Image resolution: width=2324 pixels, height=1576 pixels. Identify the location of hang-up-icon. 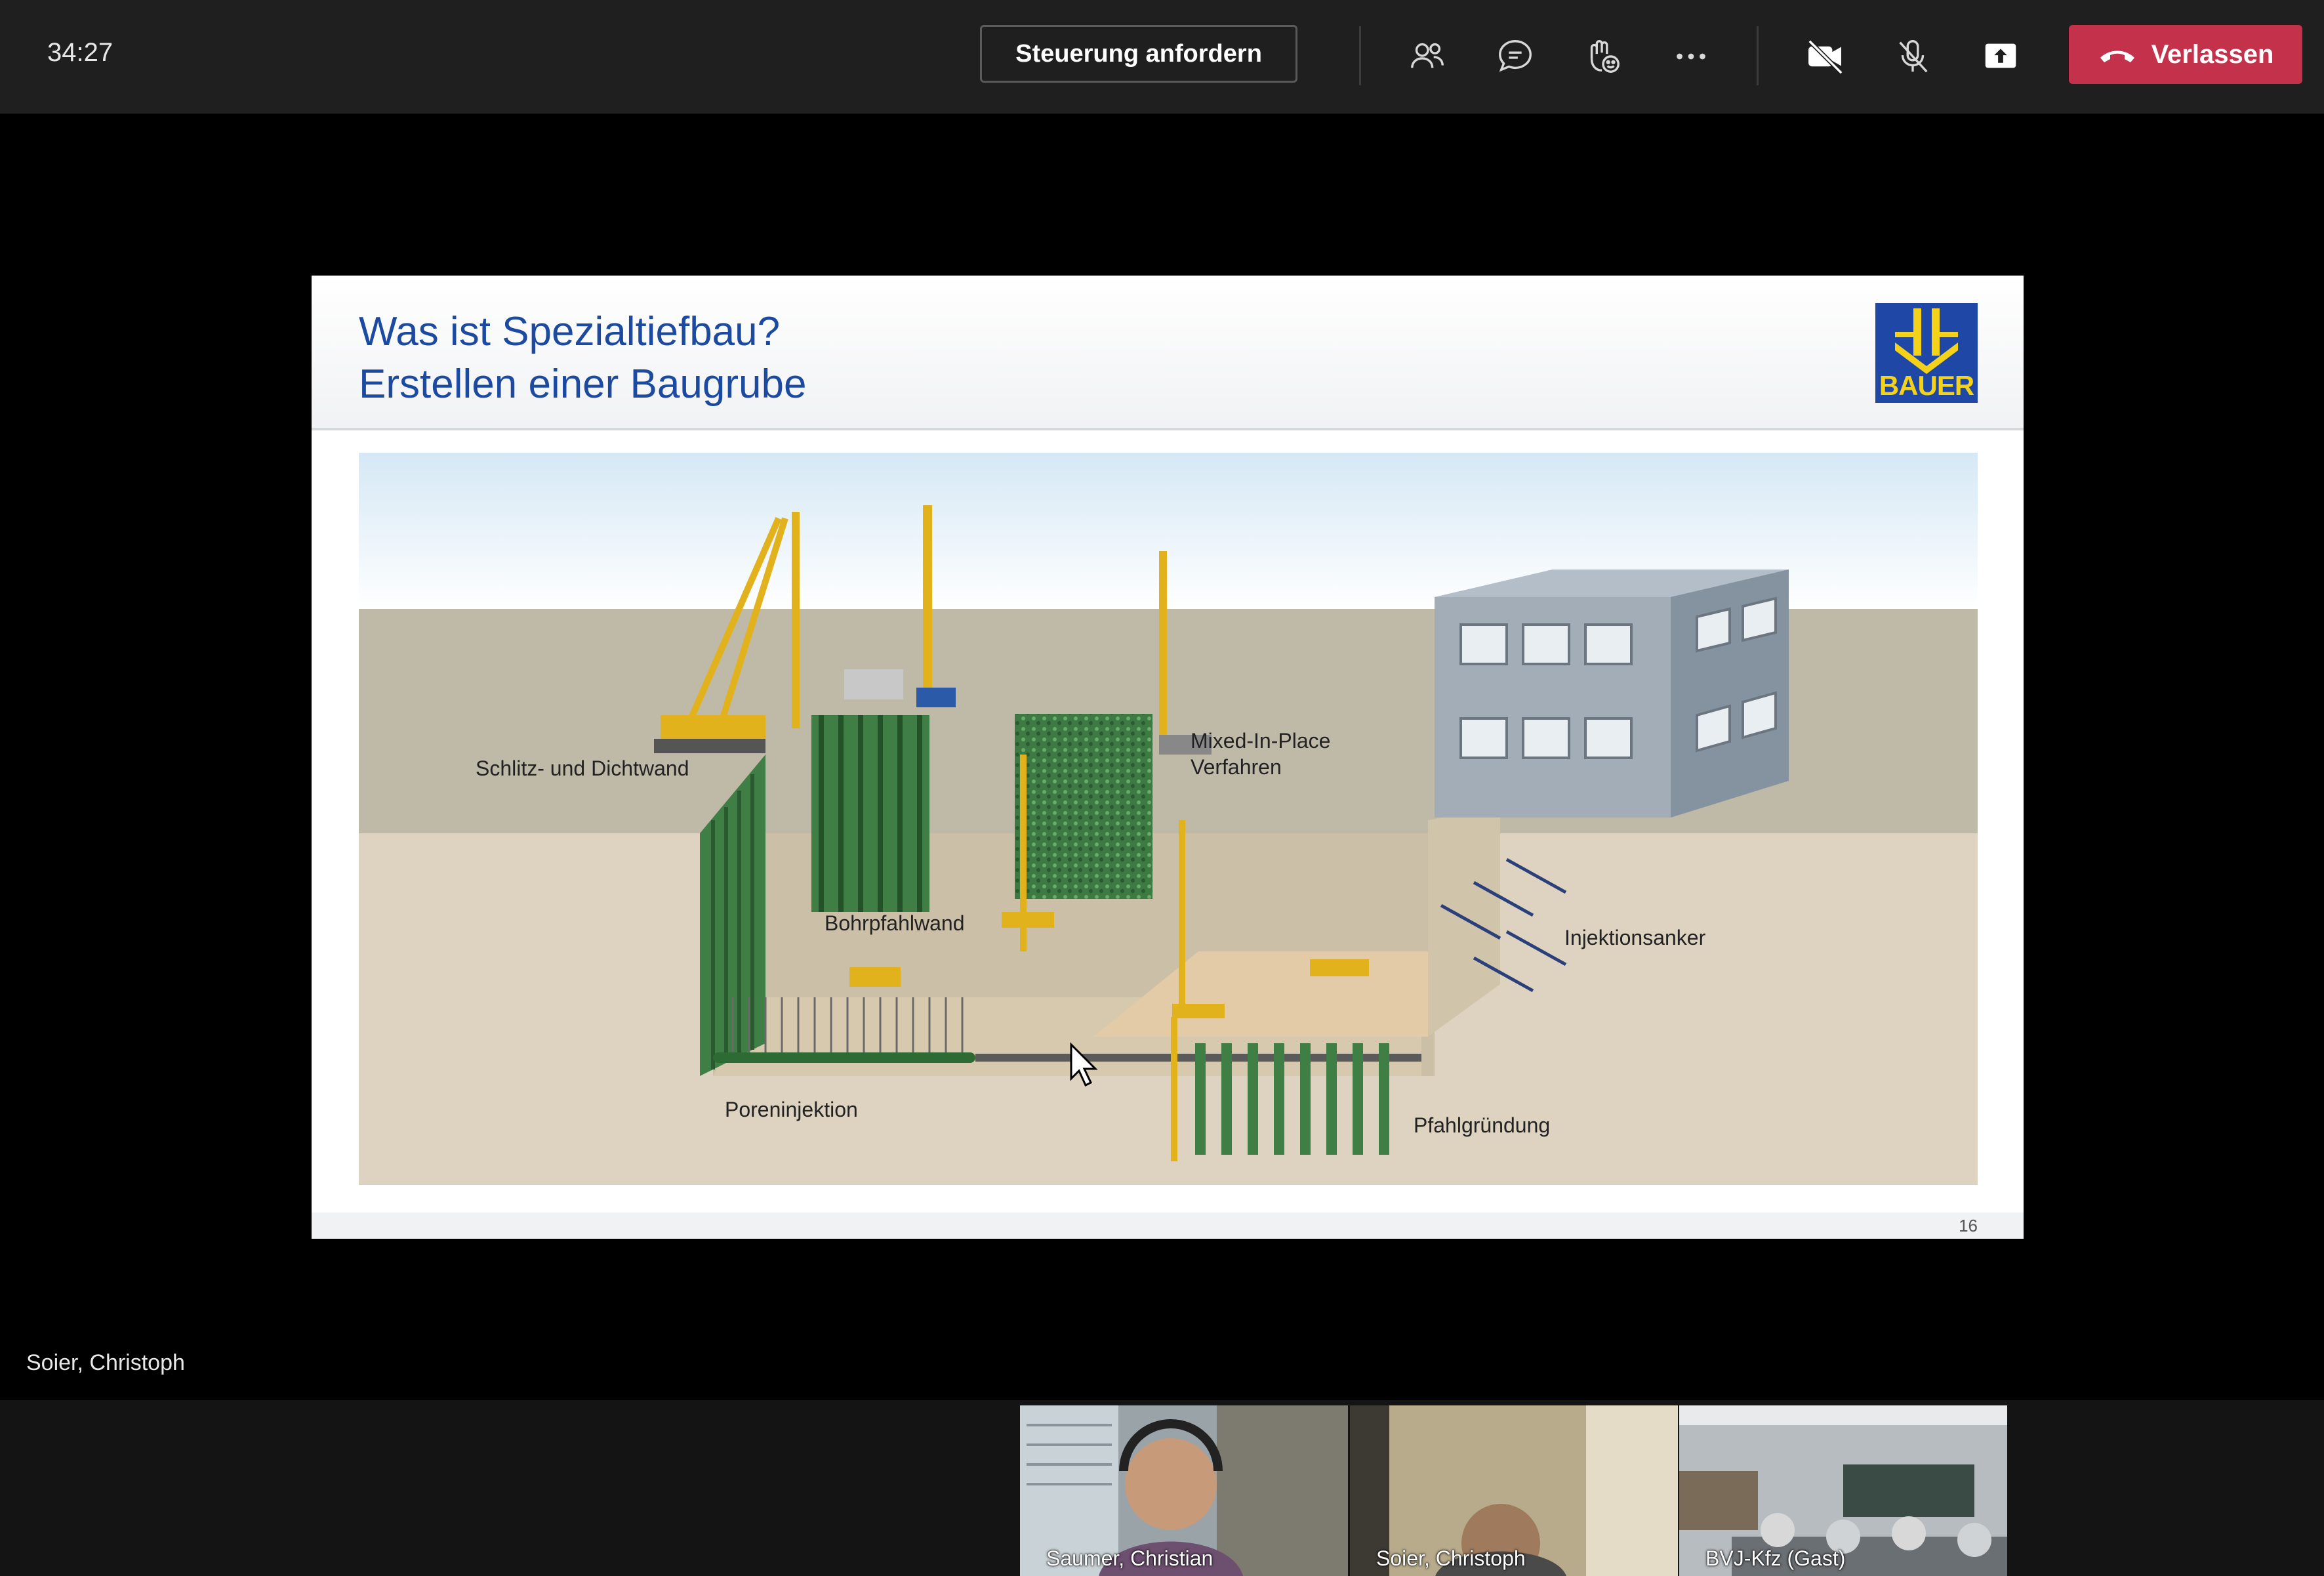
(2117, 56).